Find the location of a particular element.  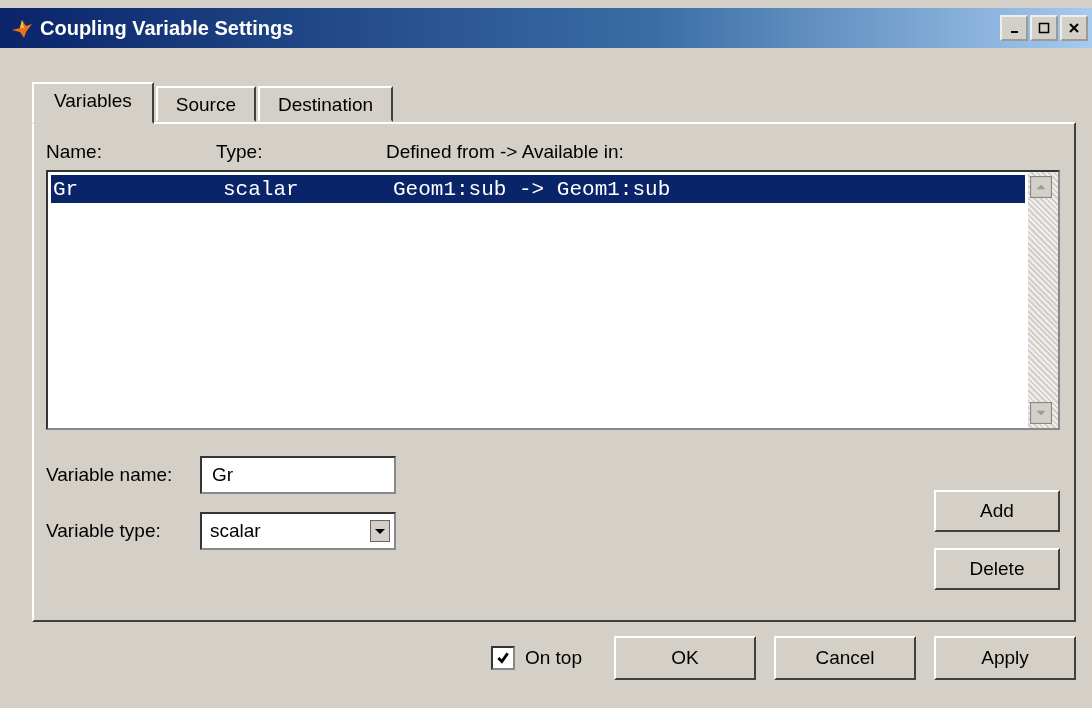

minimize-icon is located at coordinates (1014, 32).